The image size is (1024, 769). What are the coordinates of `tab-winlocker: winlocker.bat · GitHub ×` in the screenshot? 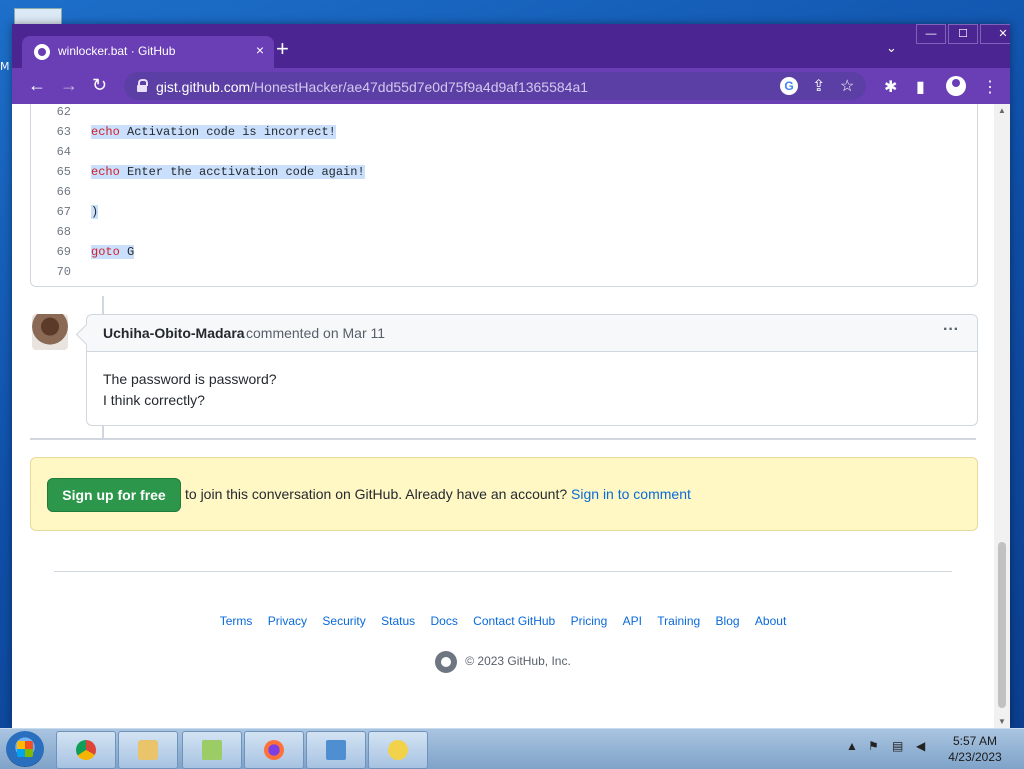 It's located at (148, 52).